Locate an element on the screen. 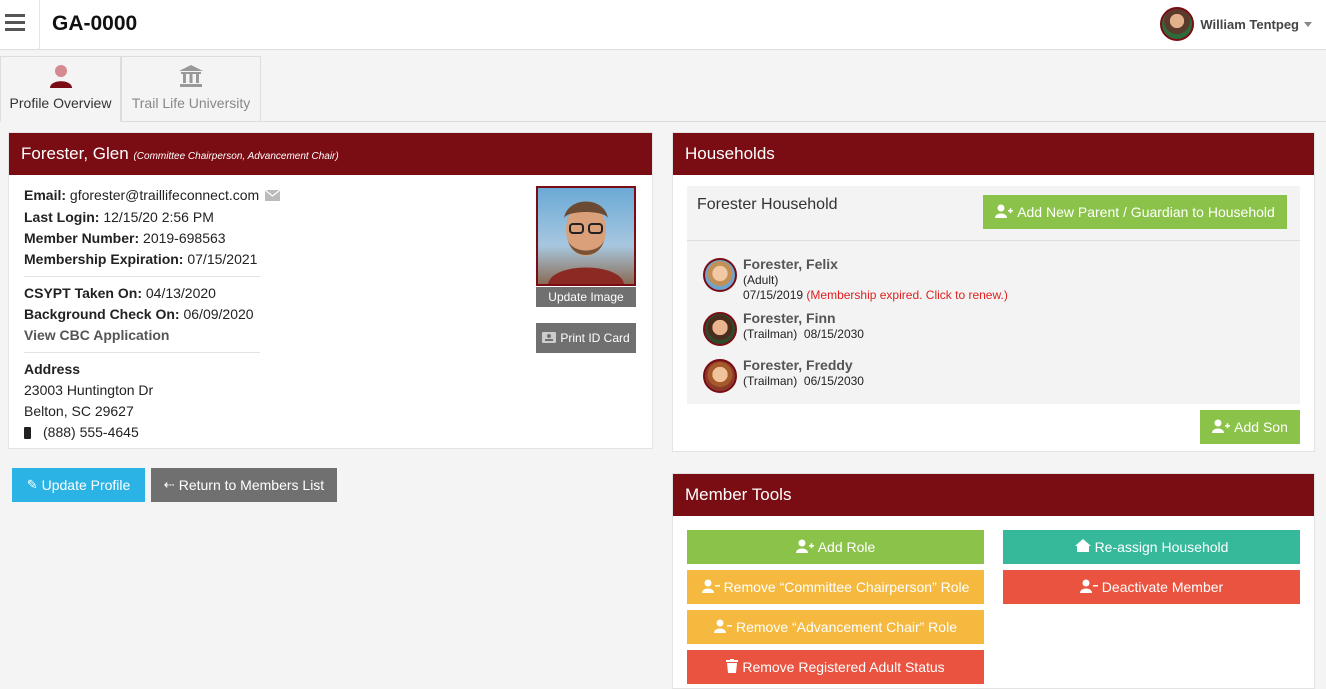 This screenshot has height=689, width=1326. tab-trail-life-university: Trail Life University is located at coordinates (191, 89).